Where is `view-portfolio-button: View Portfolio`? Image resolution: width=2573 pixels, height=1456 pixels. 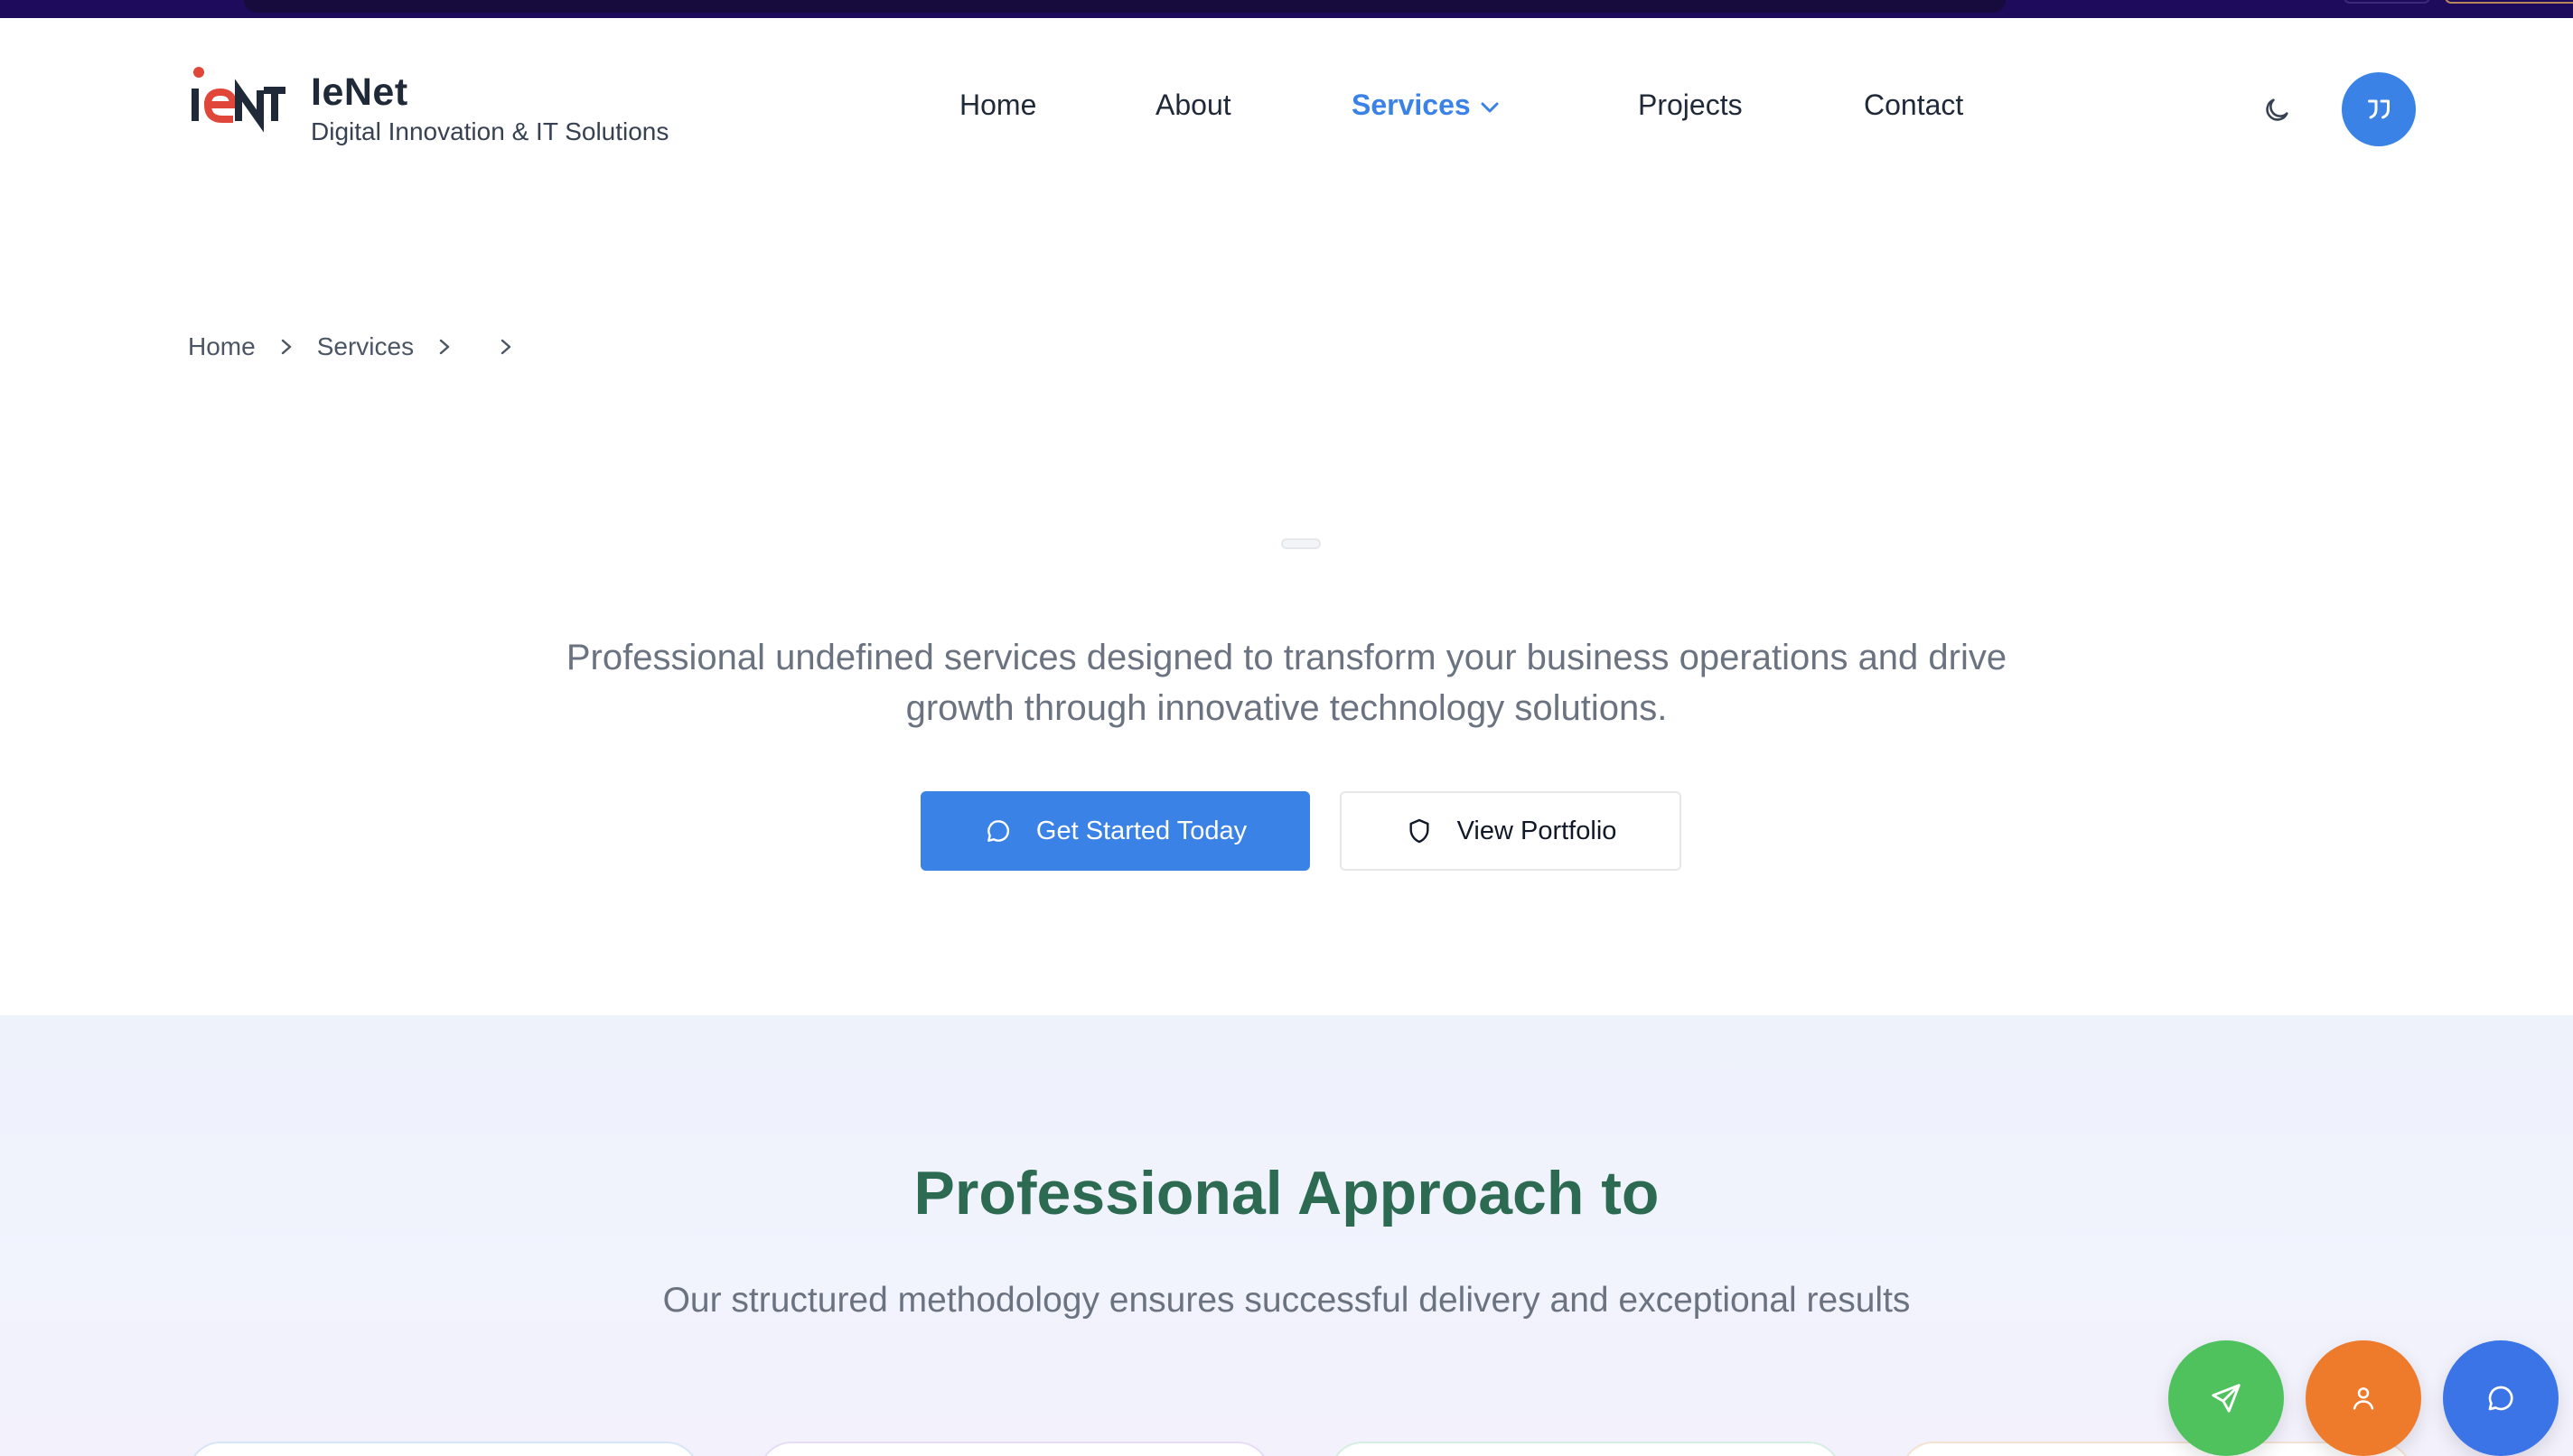
view-portfolio-button: View Portfolio is located at coordinates (1510, 831).